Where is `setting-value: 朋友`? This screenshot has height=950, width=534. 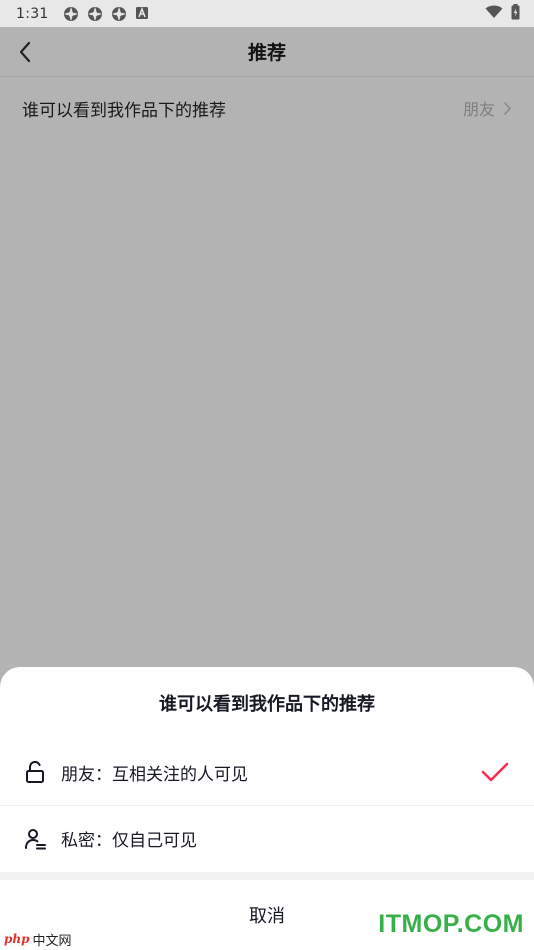
setting-value: 朋友 is located at coordinates (478, 109).